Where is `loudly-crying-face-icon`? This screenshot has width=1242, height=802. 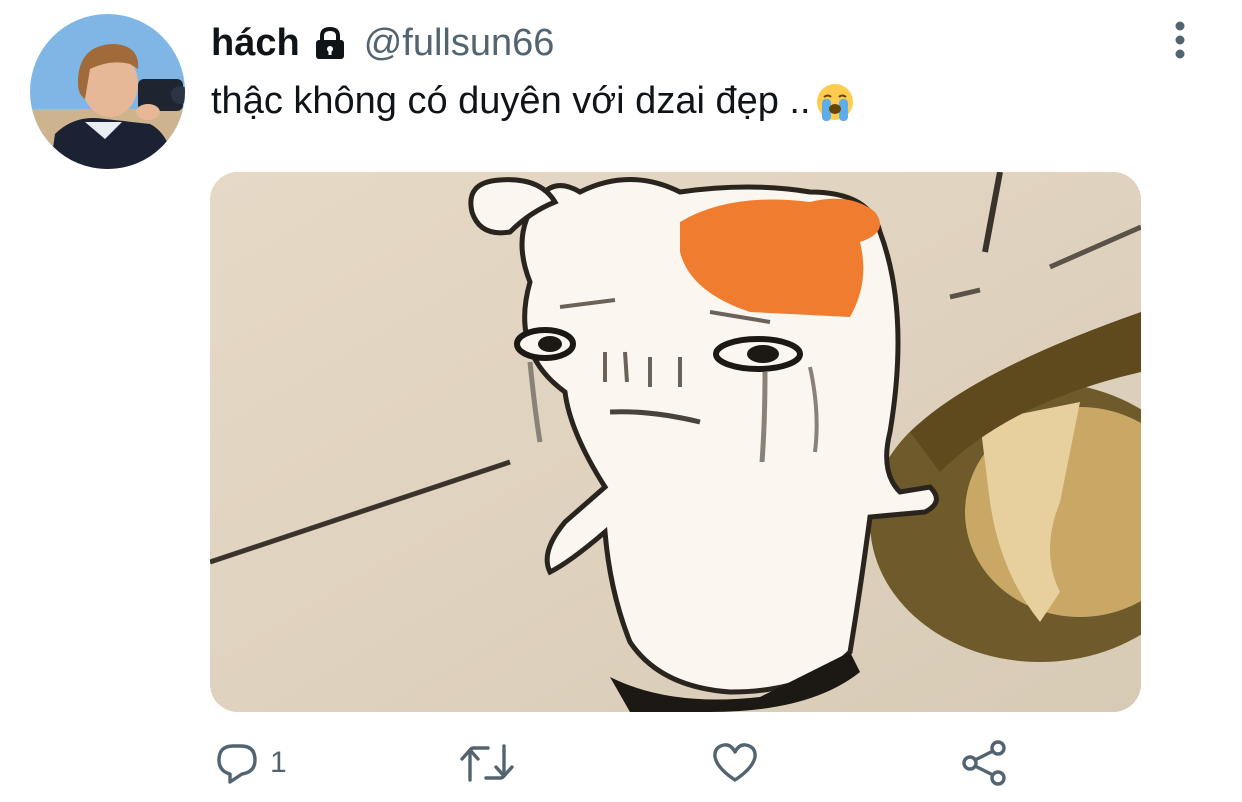 loudly-crying-face-icon is located at coordinates (835, 102).